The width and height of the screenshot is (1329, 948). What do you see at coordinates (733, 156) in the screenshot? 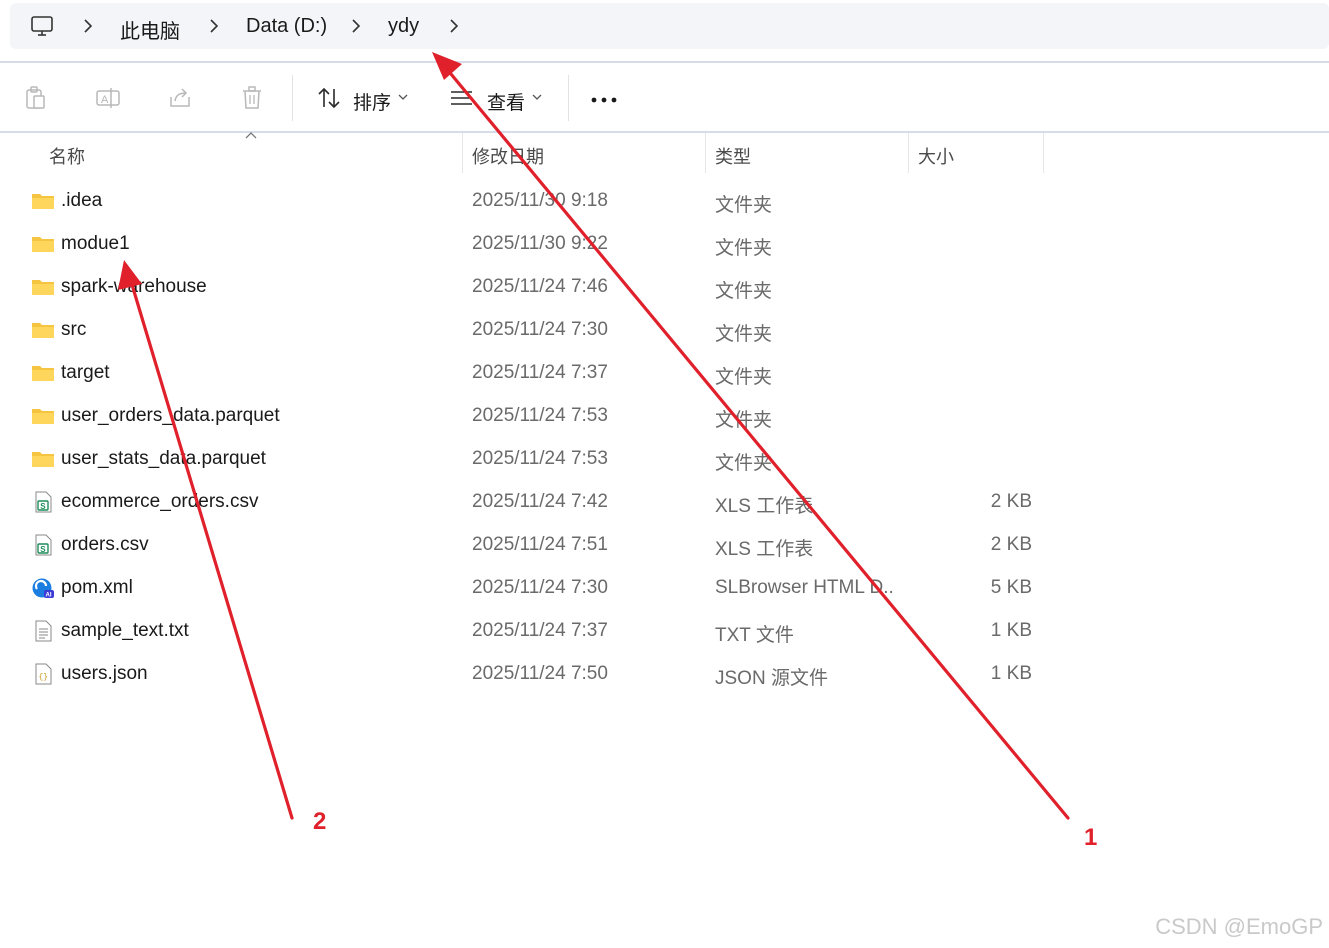
I see `column-header-type: 类型` at bounding box center [733, 156].